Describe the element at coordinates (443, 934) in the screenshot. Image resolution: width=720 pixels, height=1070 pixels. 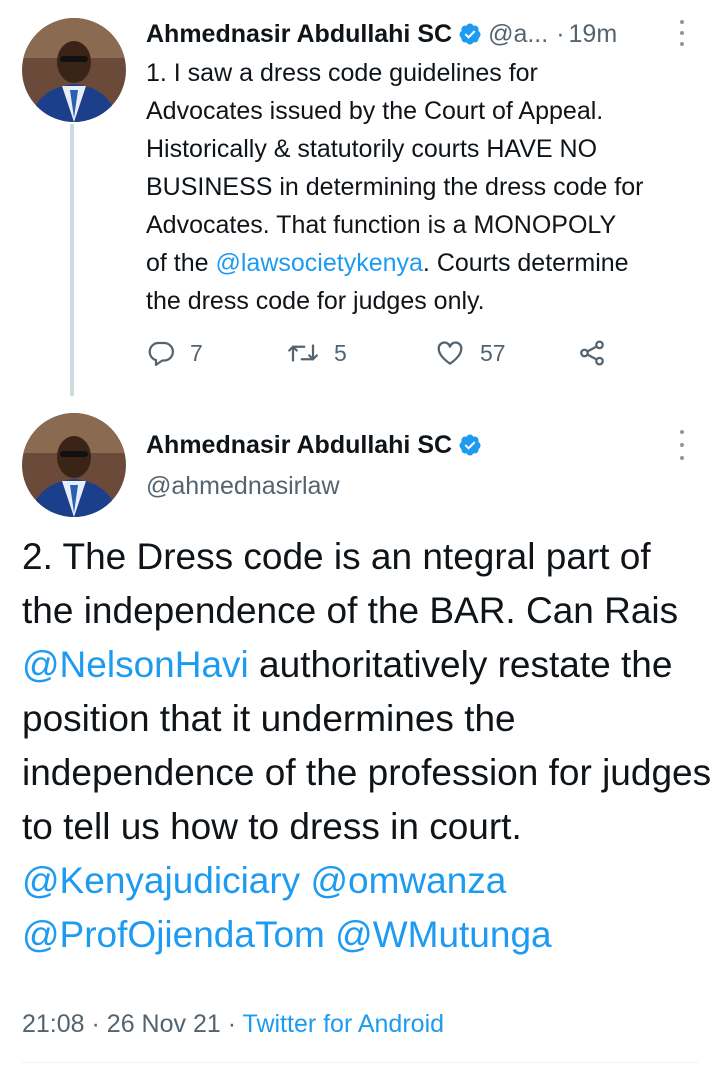
I see `mention-link: @WMutunga` at that location.